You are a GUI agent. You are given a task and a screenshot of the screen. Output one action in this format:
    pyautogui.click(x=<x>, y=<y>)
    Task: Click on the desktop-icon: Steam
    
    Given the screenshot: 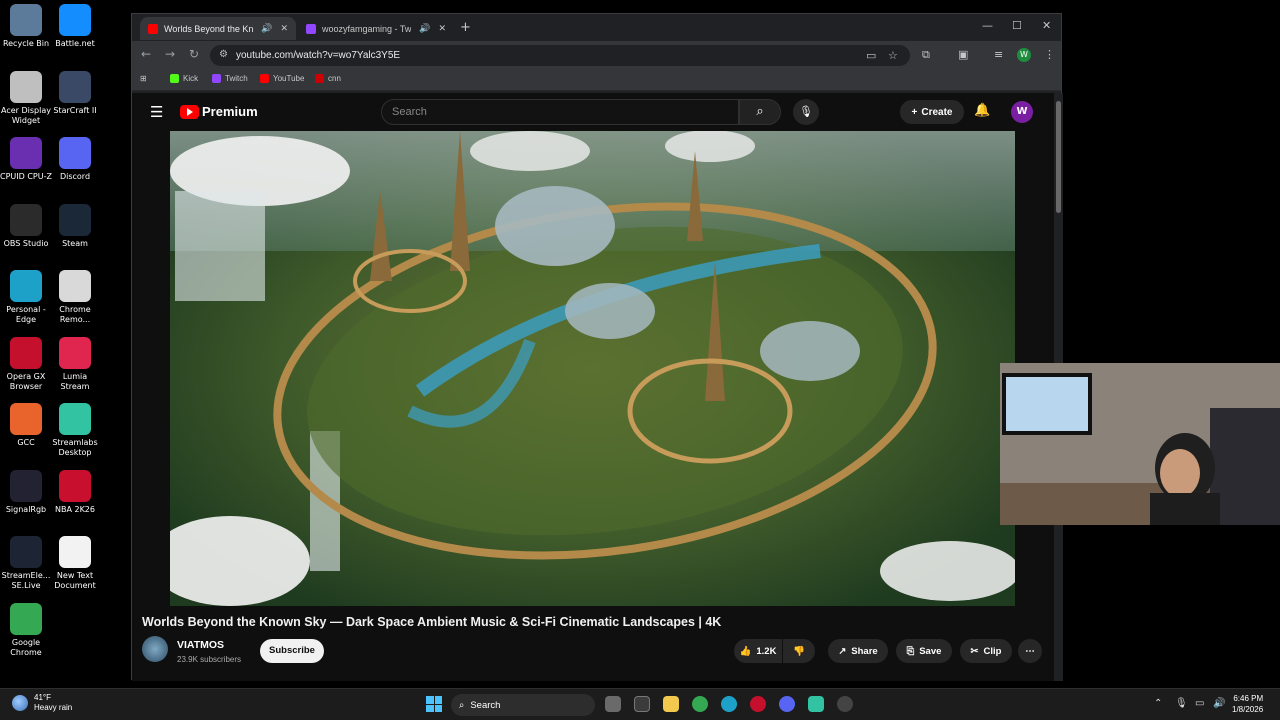 What is the action you would take?
    pyautogui.click(x=75, y=226)
    